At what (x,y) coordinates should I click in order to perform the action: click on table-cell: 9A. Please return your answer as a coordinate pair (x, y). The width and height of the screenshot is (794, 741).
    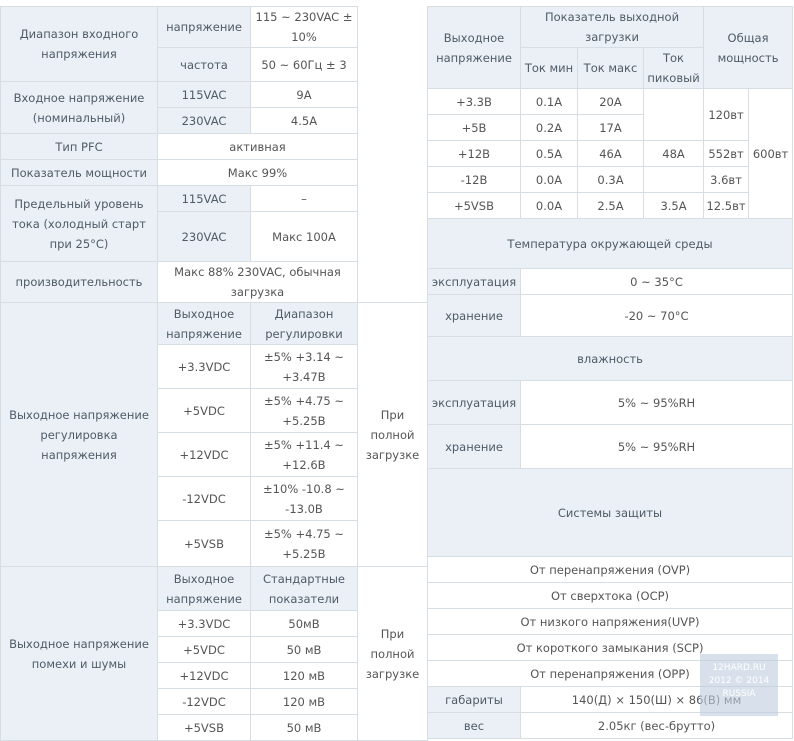
    Looking at the image, I should click on (304, 94).